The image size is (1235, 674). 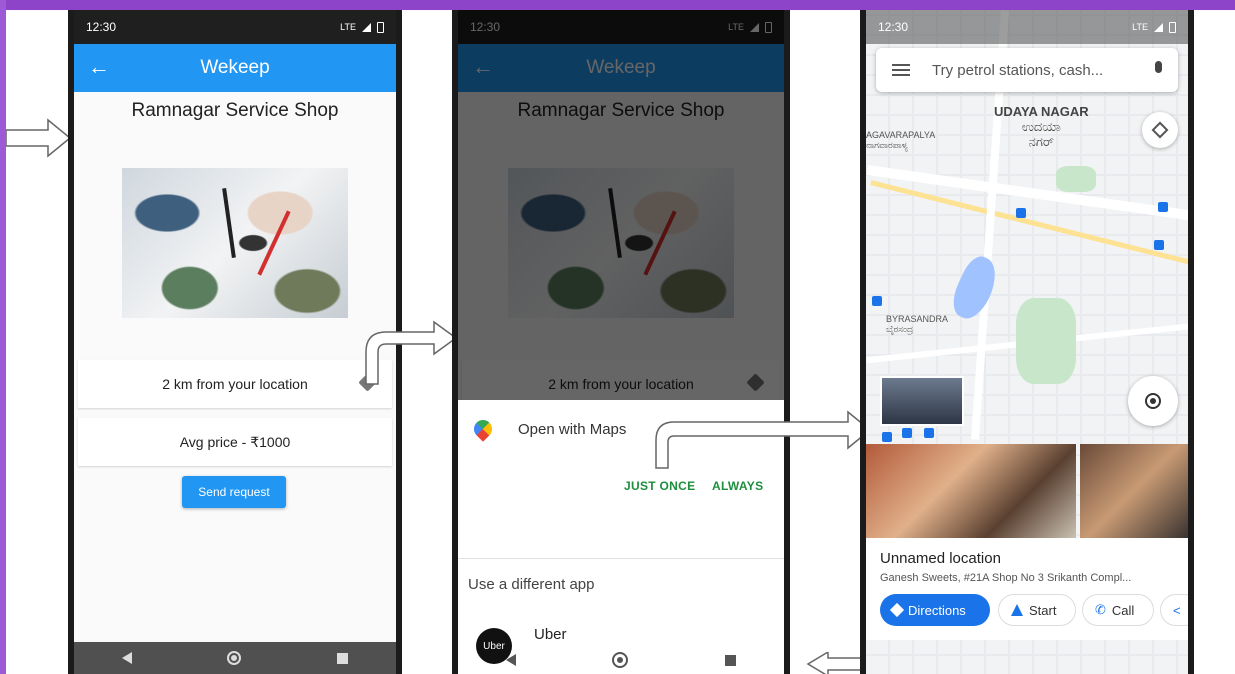 What do you see at coordinates (897, 610) in the screenshot?
I see `directions-diamond-icon` at bounding box center [897, 610].